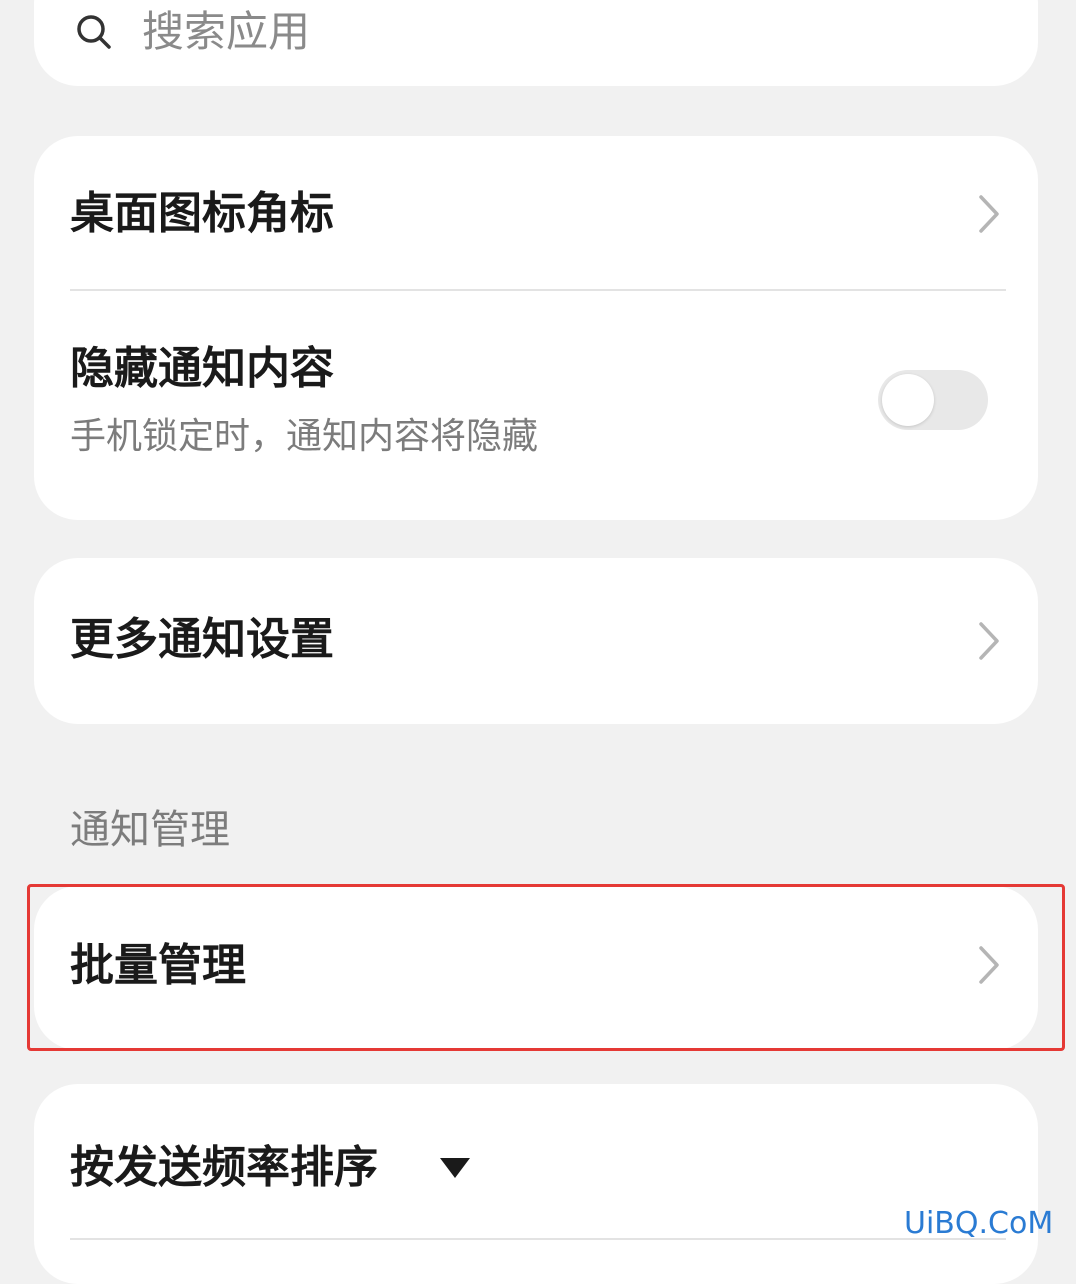  I want to click on sort-label: 按发送频率排序, so click(224, 1167).